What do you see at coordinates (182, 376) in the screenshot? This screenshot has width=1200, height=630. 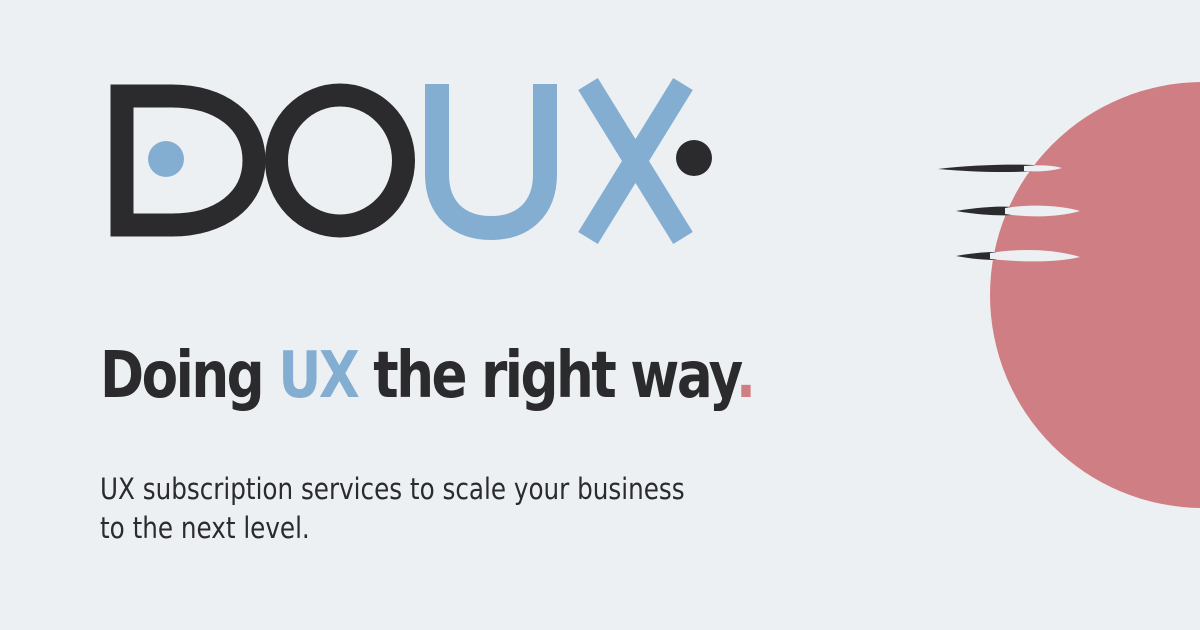 I see `headline-text-before: Doing` at bounding box center [182, 376].